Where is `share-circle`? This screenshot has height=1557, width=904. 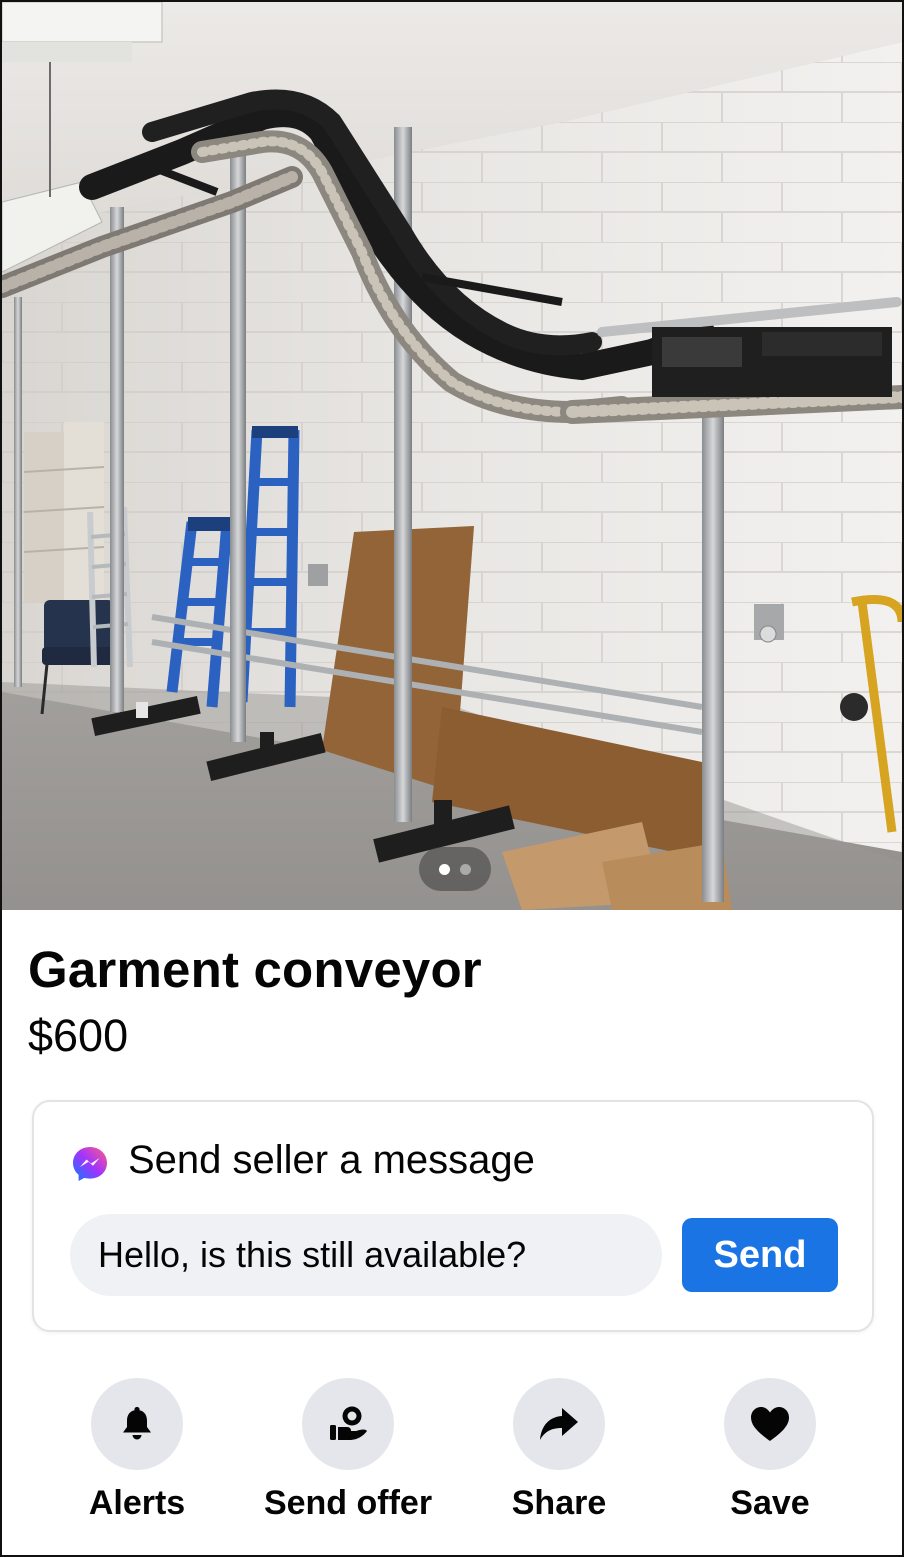
share-circle is located at coordinates (559, 1424).